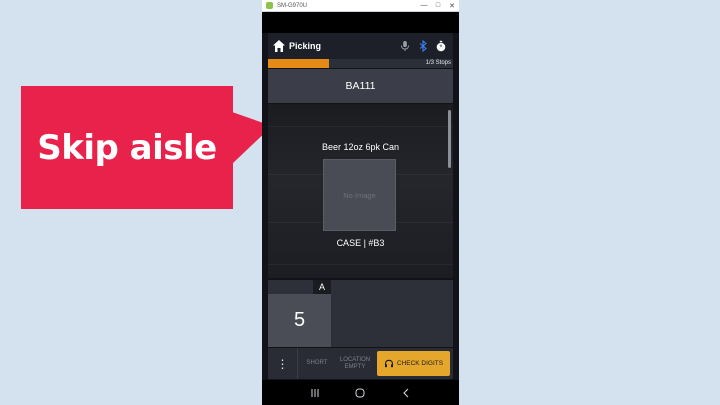 This screenshot has height=405, width=720. Describe the element at coordinates (360, 243) in the screenshot. I see `unit-of-measure: CASE | #B3` at that location.